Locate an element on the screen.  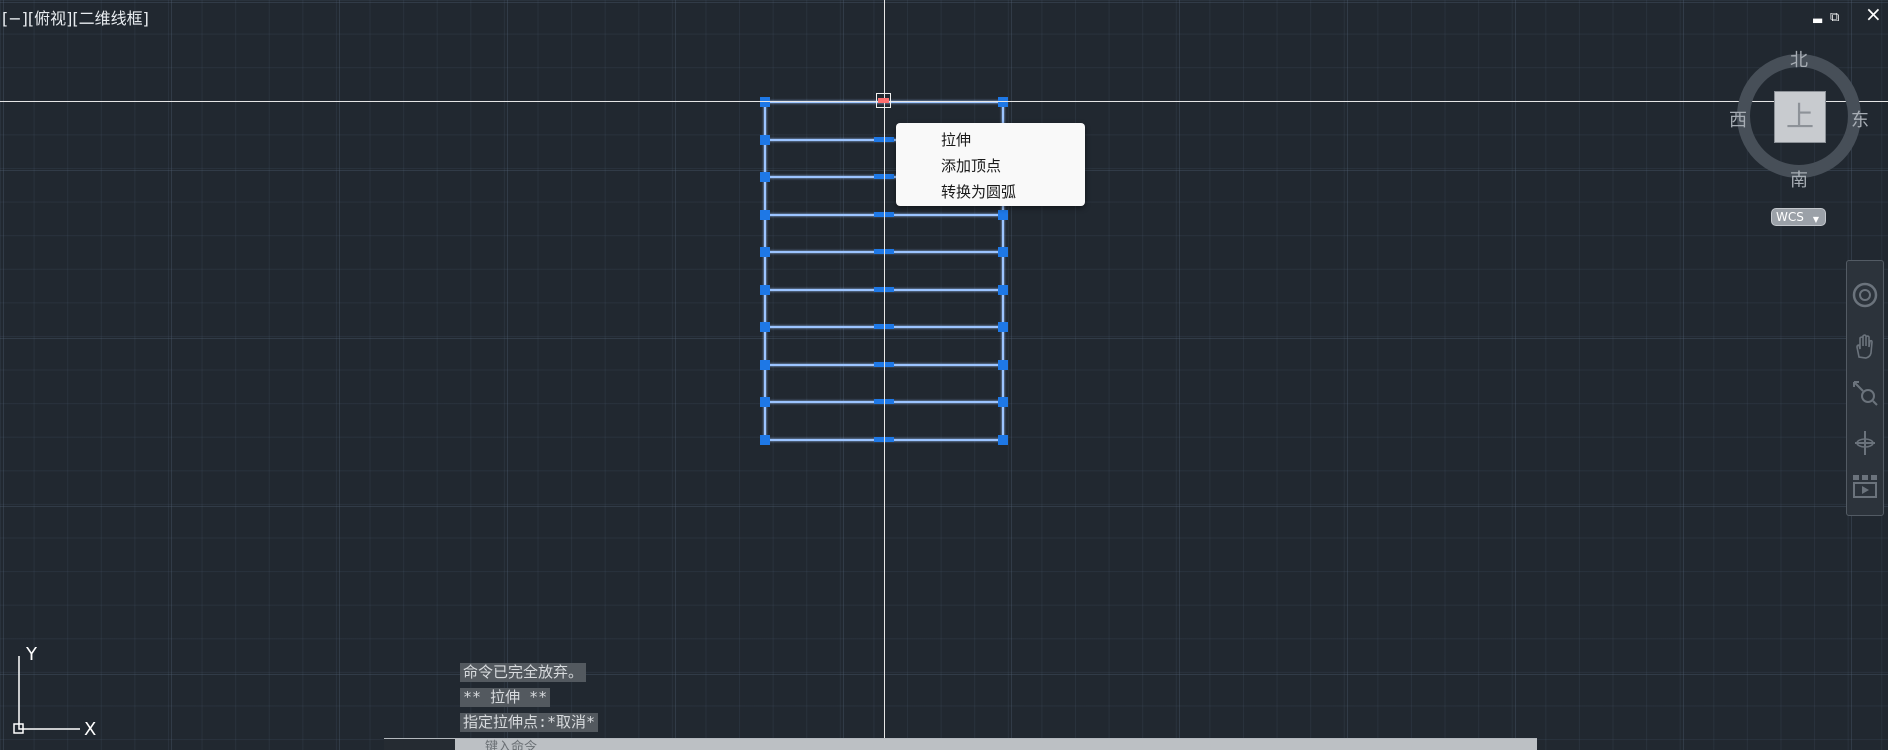
zoom-extents-icon is located at coordinates (1865, 393).